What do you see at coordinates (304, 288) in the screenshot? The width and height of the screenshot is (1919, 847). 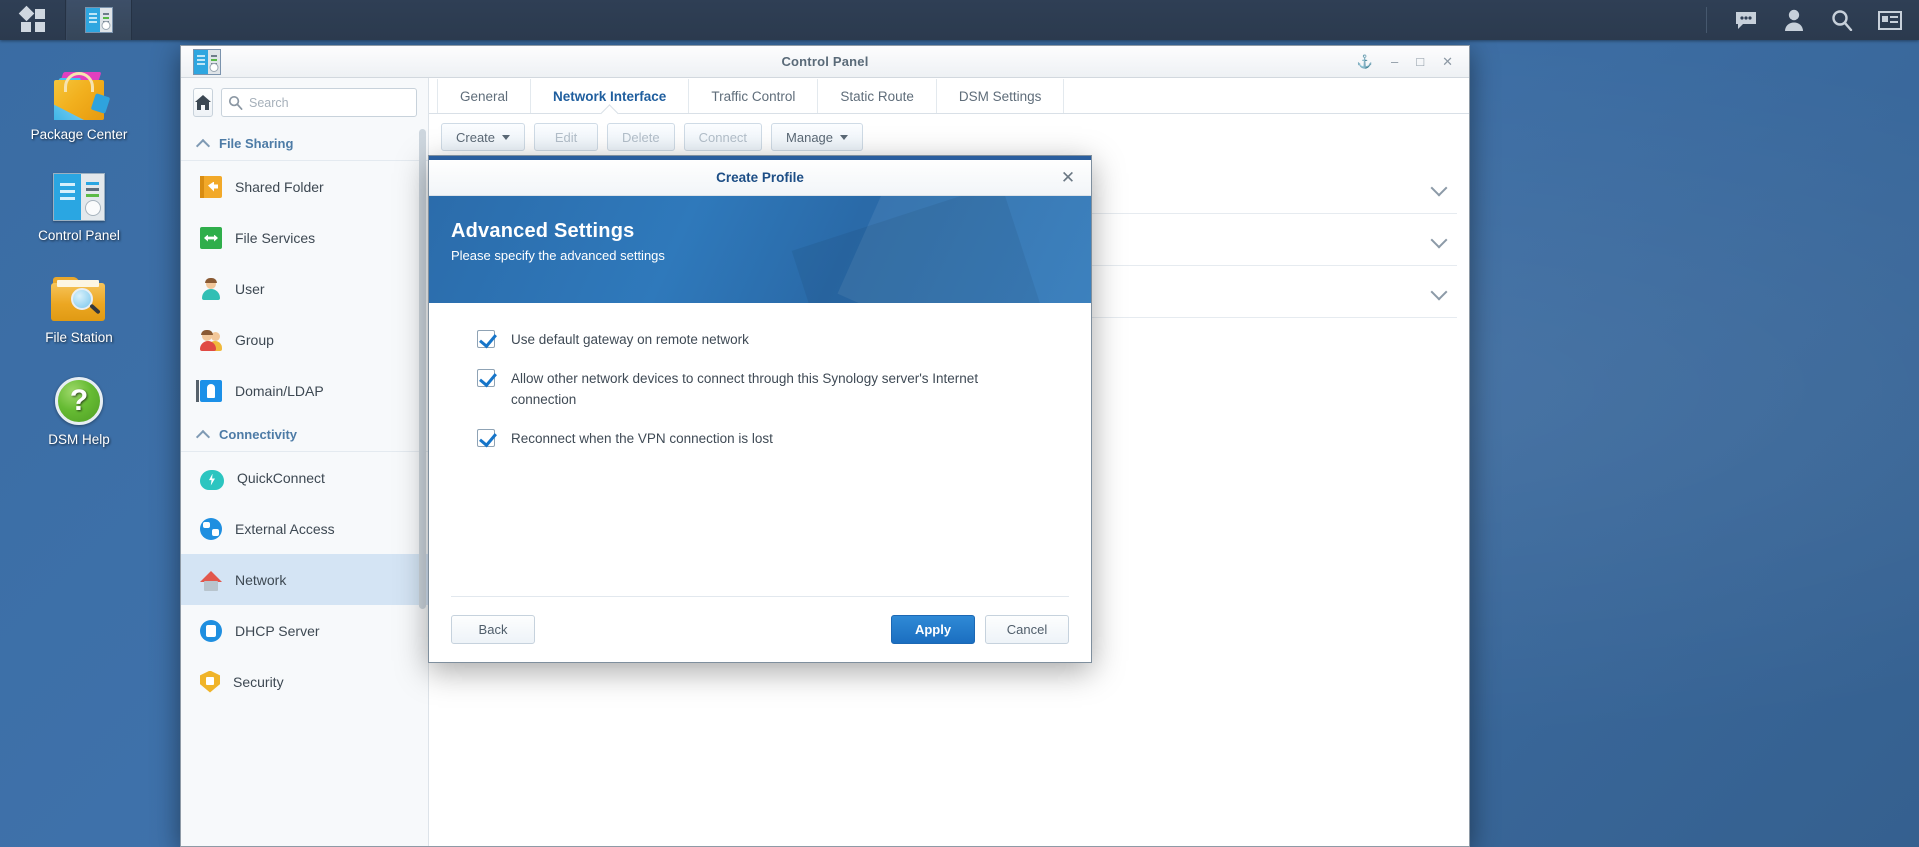 I see `sidebar-item-user: User` at bounding box center [304, 288].